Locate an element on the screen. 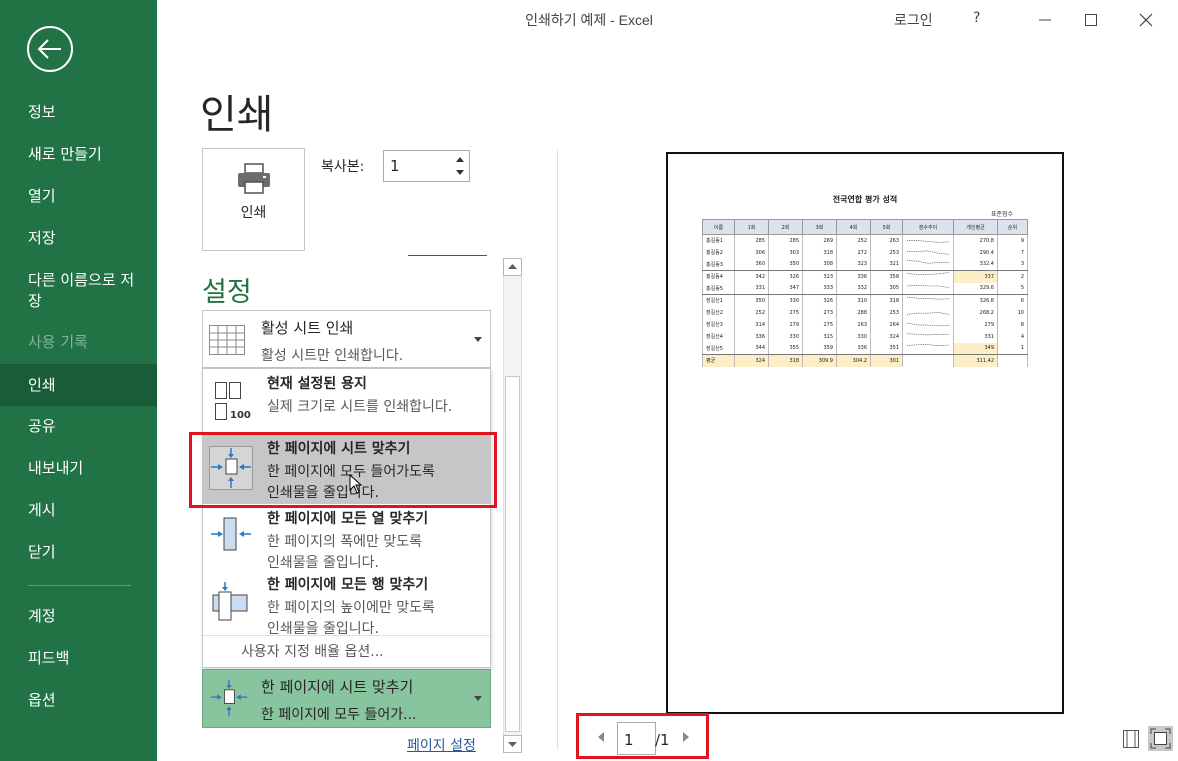 Image resolution: width=1178 pixels, height=761 pixels. page-number-input: 1 is located at coordinates (636, 738).